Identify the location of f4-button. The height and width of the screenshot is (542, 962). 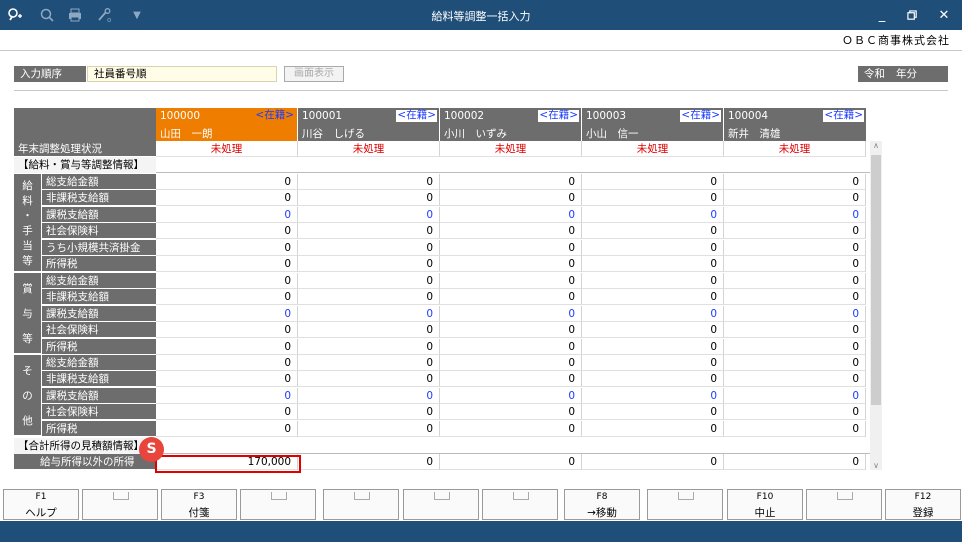
(278, 504).